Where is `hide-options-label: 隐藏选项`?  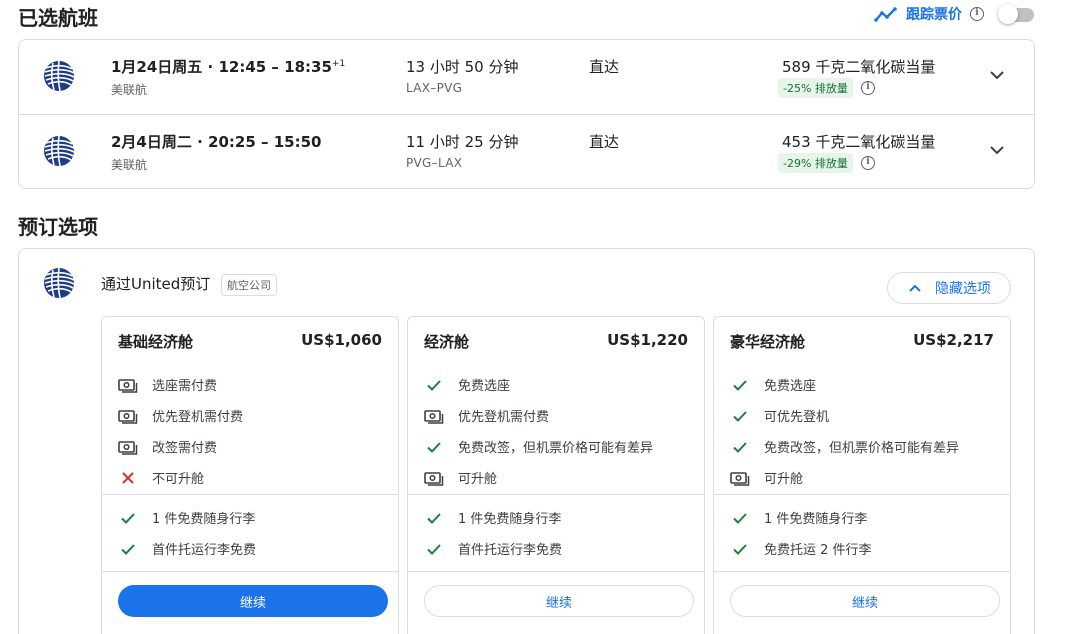
hide-options-label: 隐藏选项 is located at coordinates (963, 289).